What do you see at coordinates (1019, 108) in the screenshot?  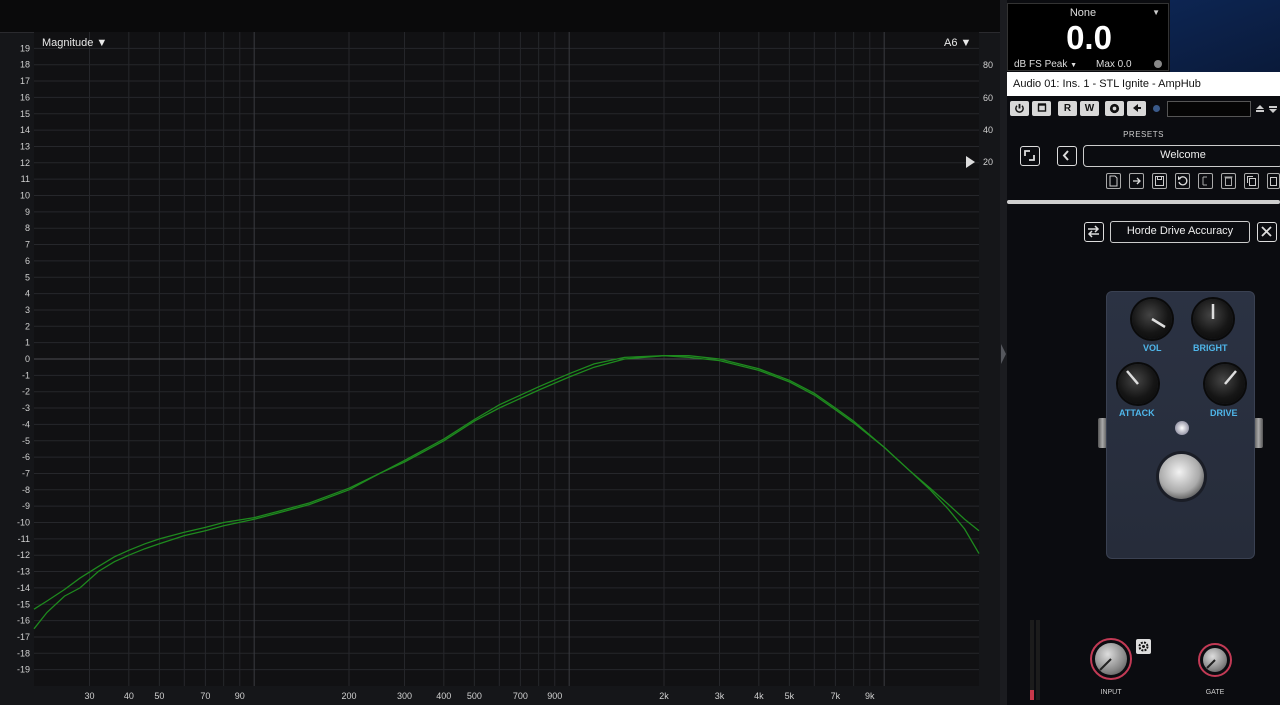 I see `power-button` at bounding box center [1019, 108].